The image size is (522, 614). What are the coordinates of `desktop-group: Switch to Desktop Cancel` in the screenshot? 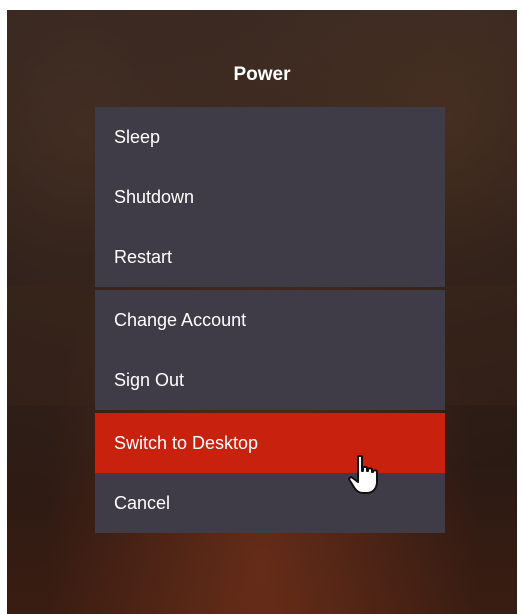 It's located at (270, 473).